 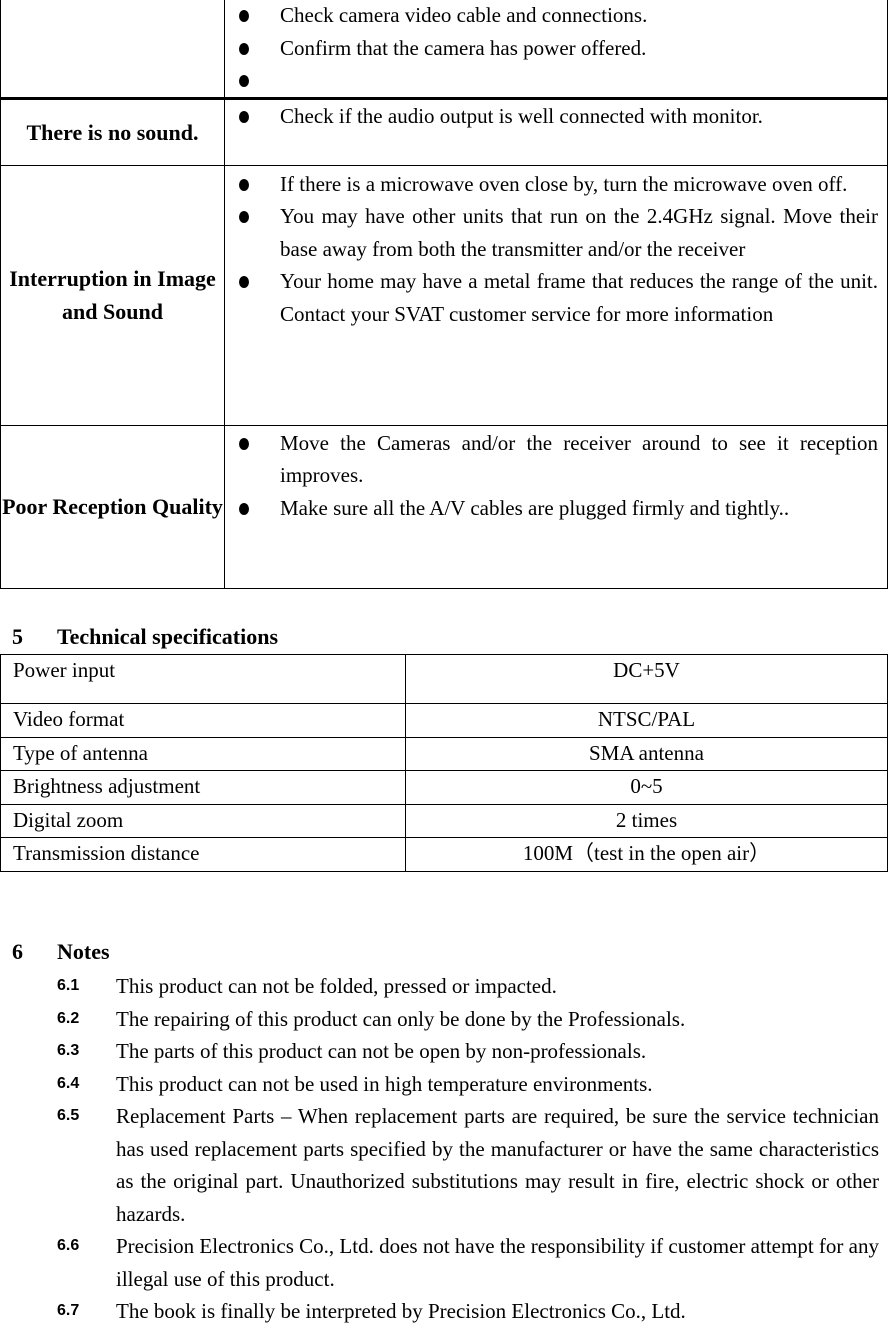 I want to click on note-number: 6.7, so click(x=68, y=1310).